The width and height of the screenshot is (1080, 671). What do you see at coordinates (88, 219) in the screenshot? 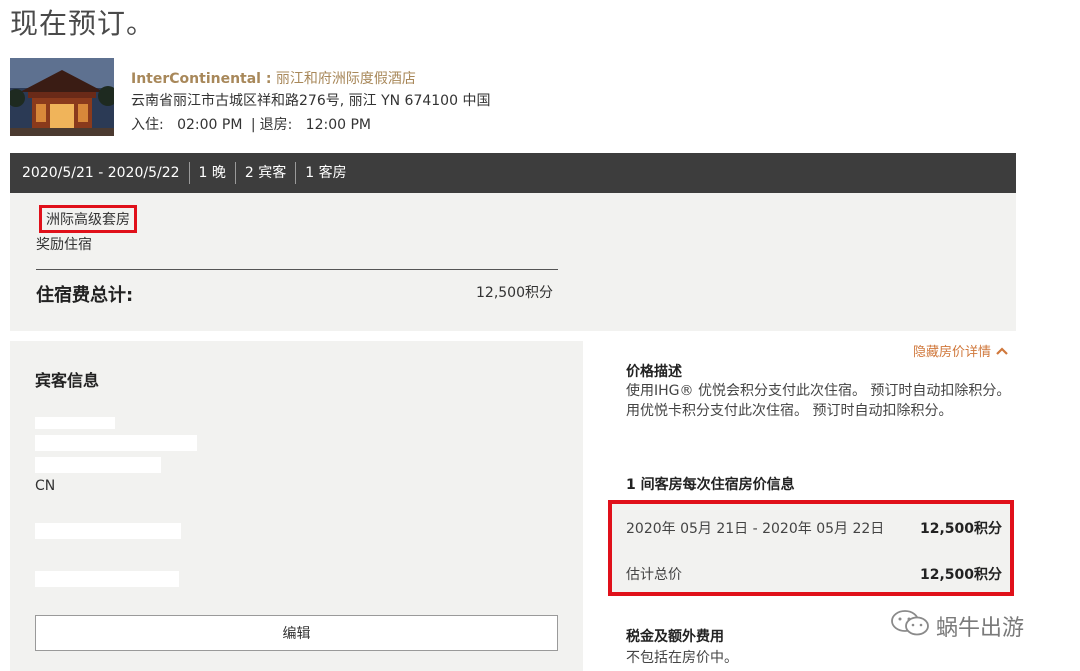
I see `room-type: 洲际高级套房` at bounding box center [88, 219].